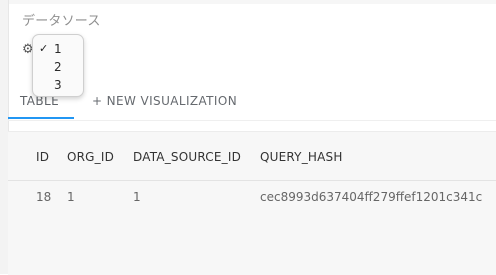  I want to click on data-source-option-label: 3, so click(58, 85).